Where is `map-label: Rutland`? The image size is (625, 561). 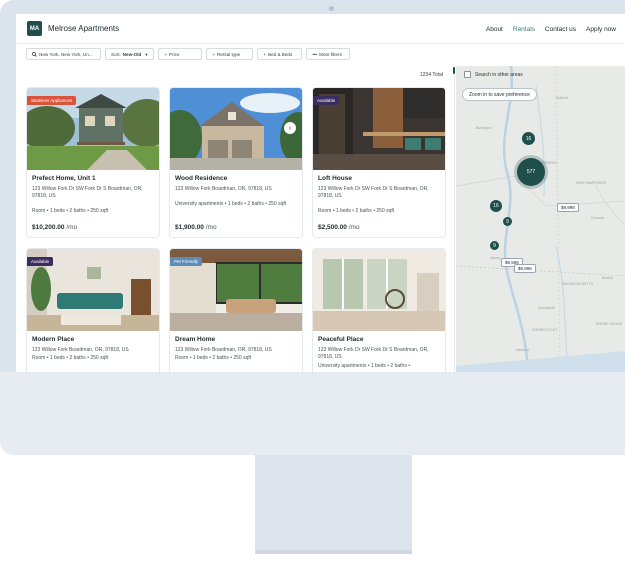 map-label: Rutland is located at coordinates (562, 98).